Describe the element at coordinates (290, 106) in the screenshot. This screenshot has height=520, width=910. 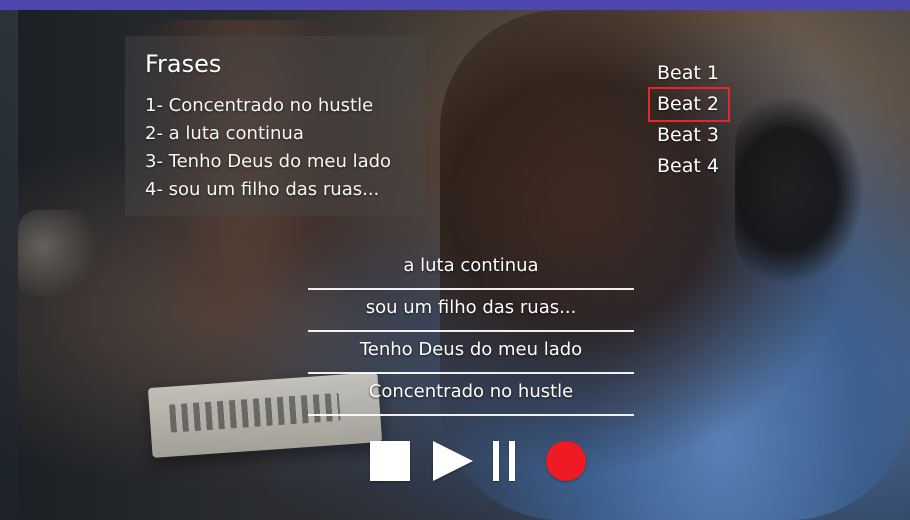
I see `phrase-item: 1- Concentrado no hustle` at that location.